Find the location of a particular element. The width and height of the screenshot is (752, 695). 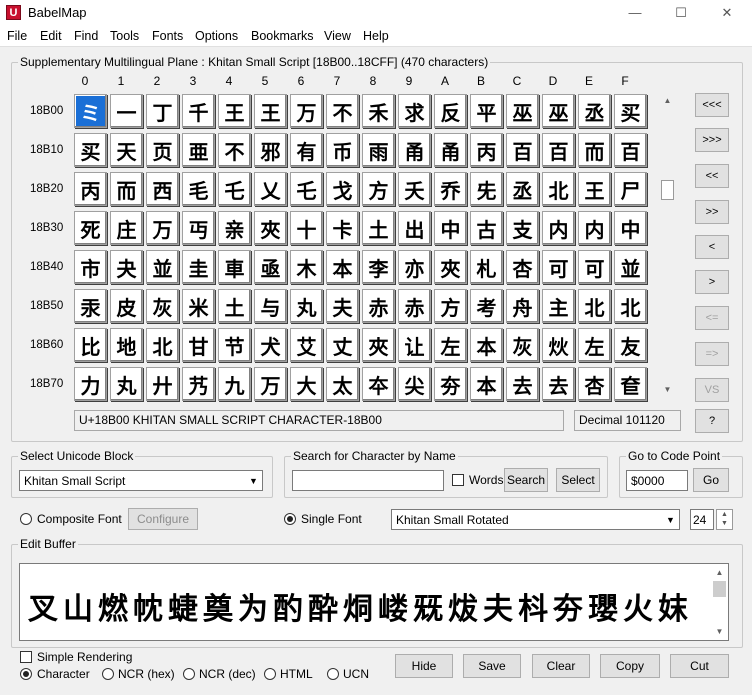

char-cell: 皮 is located at coordinates (126, 306).